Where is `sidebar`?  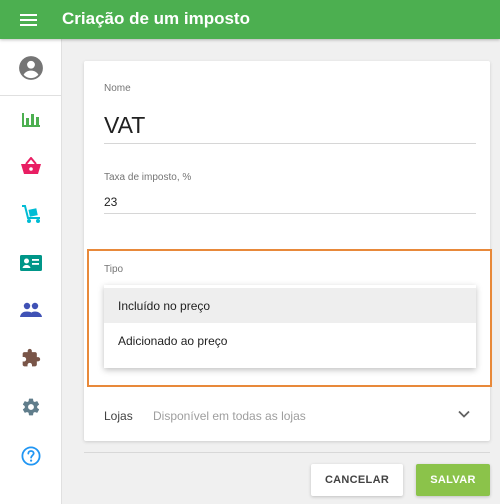
sidebar is located at coordinates (31, 271).